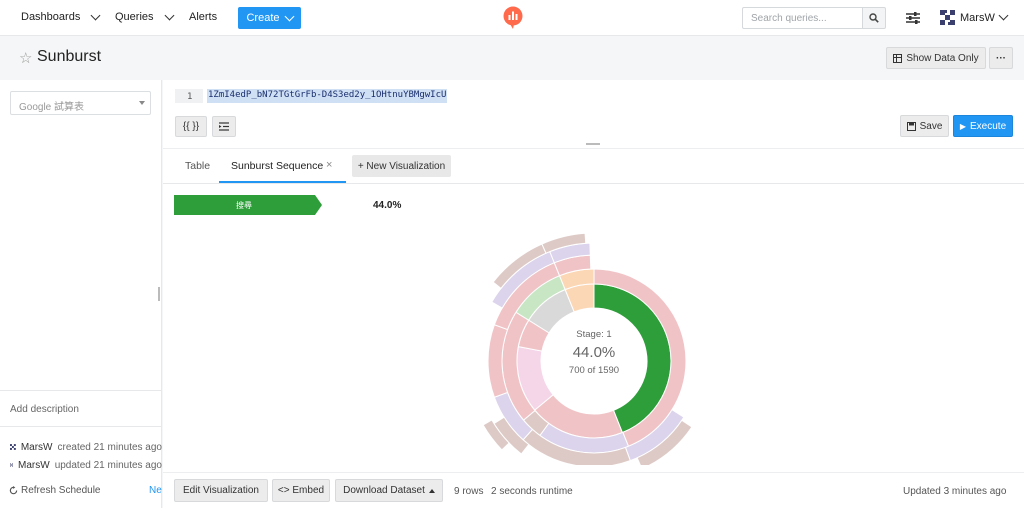 The width and height of the screenshot is (1024, 508). What do you see at coordinates (942, 58) in the screenshot?
I see `show-data-only-label: Show Data Only` at bounding box center [942, 58].